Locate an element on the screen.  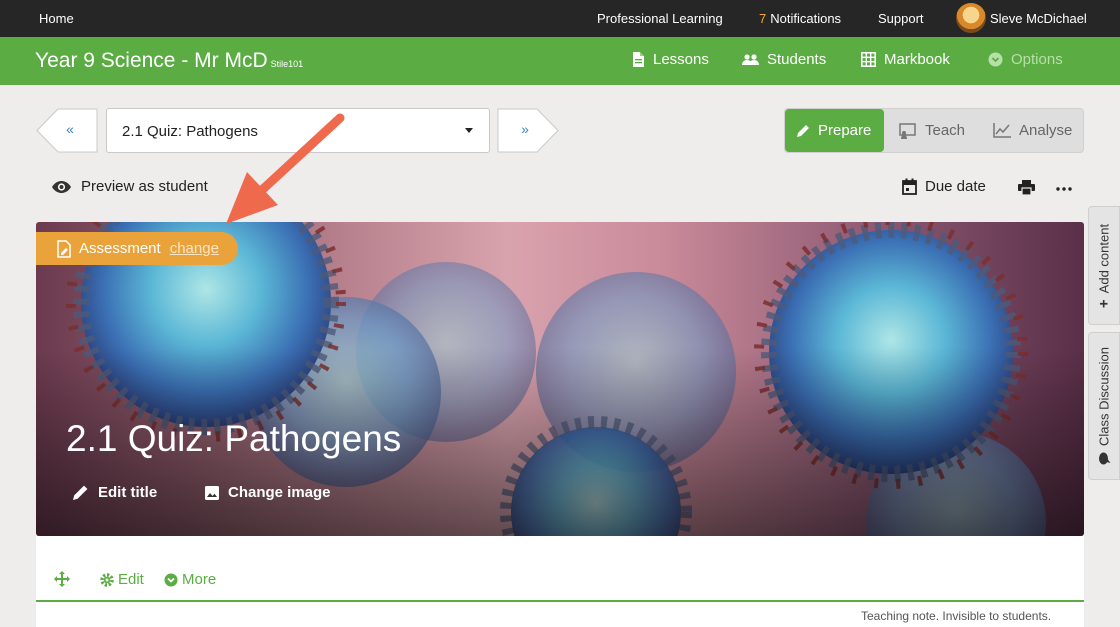
line-chart-icon is located at coordinates (1002, 130).